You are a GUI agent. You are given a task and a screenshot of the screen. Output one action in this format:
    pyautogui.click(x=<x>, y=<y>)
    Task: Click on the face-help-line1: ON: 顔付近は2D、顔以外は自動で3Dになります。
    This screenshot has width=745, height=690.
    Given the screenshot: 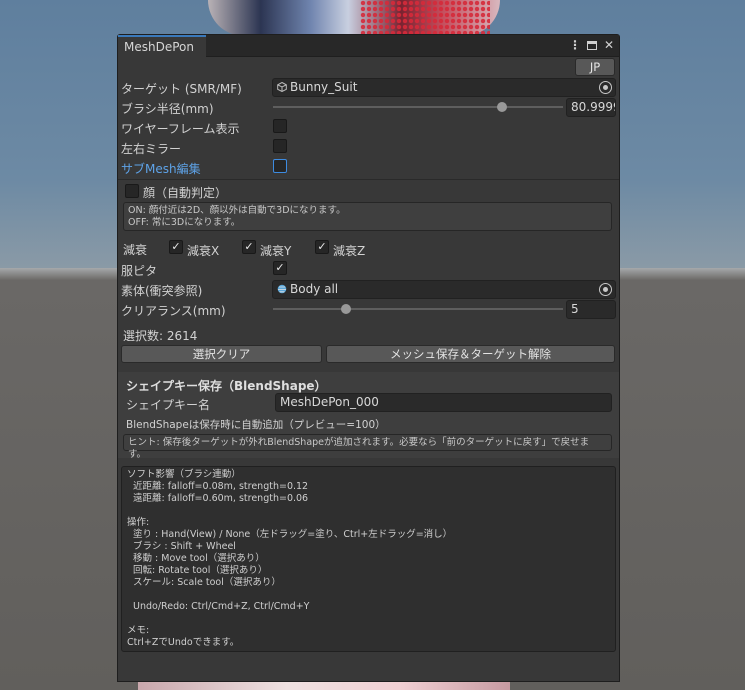 What is the action you would take?
    pyautogui.click(x=237, y=210)
    